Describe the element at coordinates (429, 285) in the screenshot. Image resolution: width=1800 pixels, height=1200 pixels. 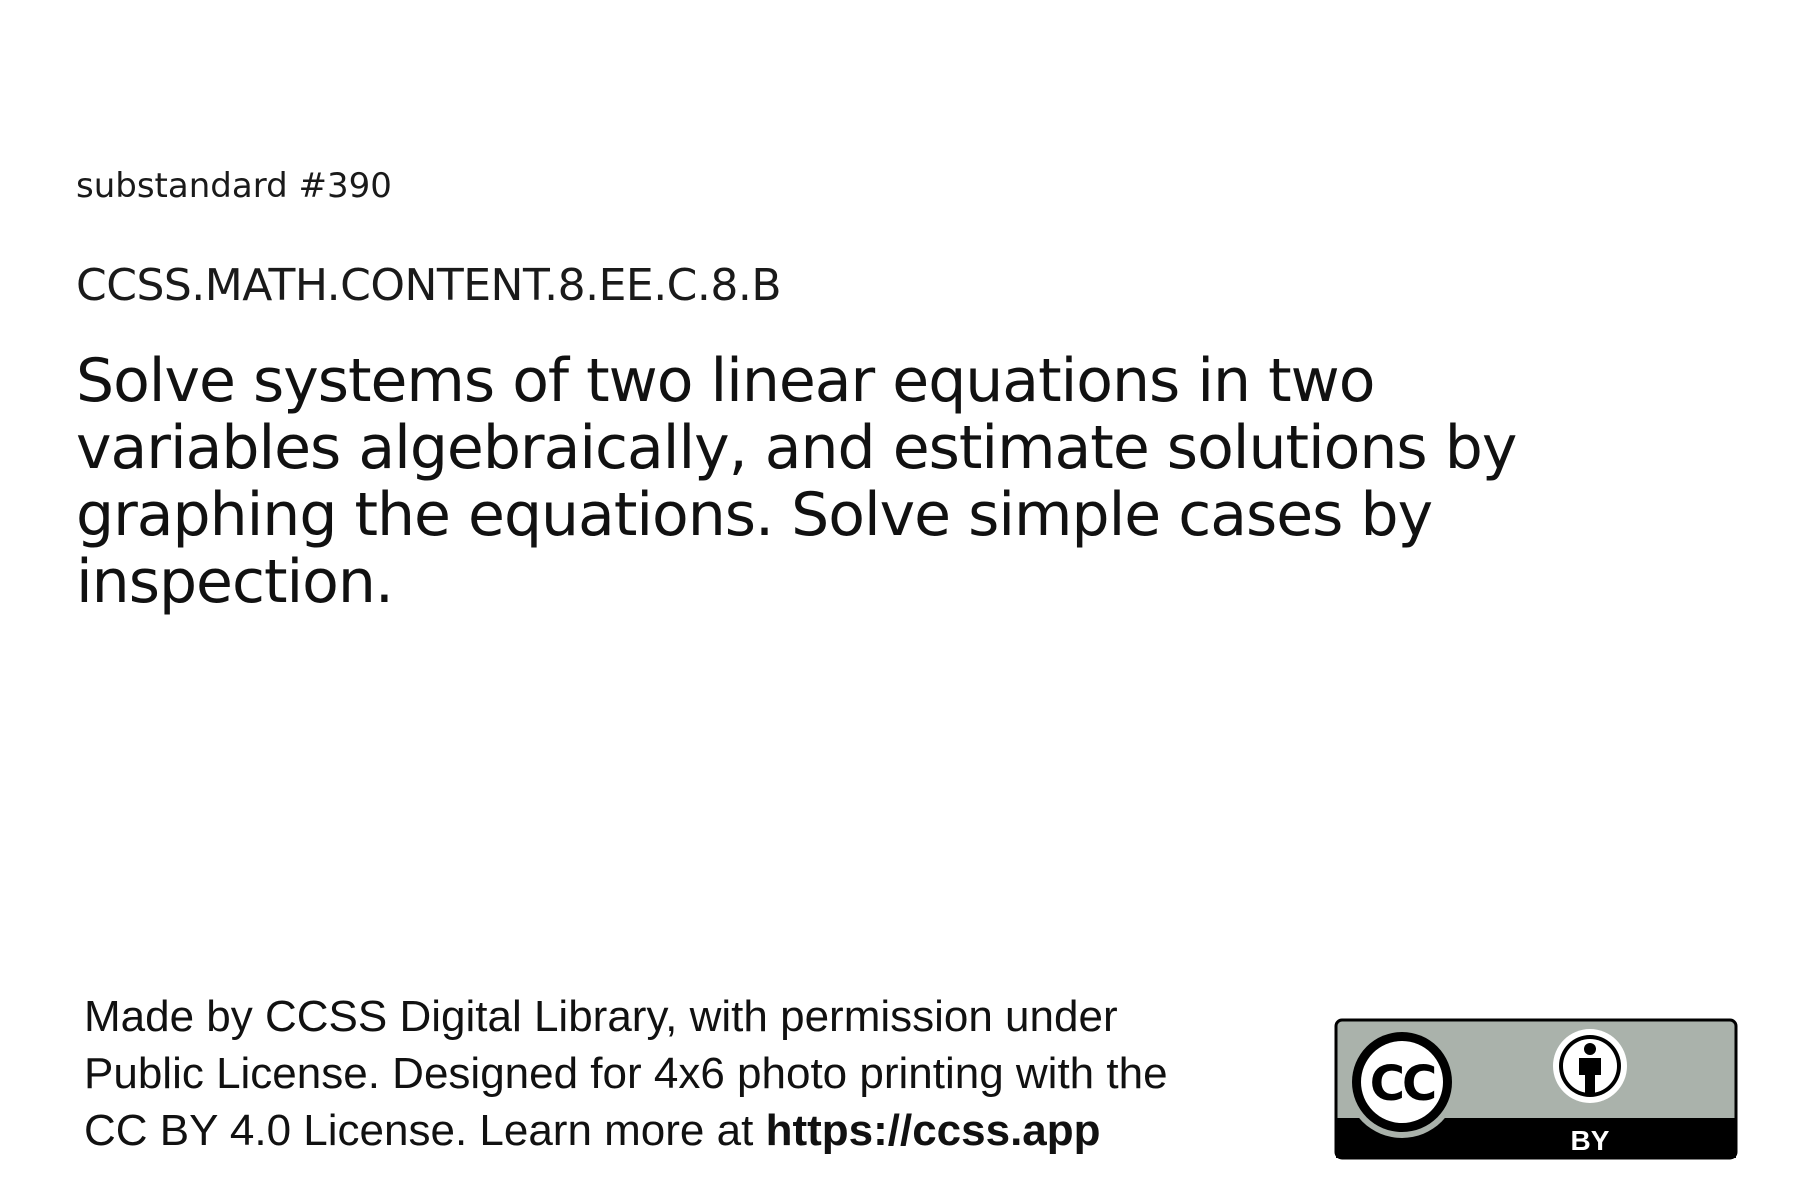
I see `standard-code: CCSS.MATH.CONTENT.8.EE.C.8.B` at that location.